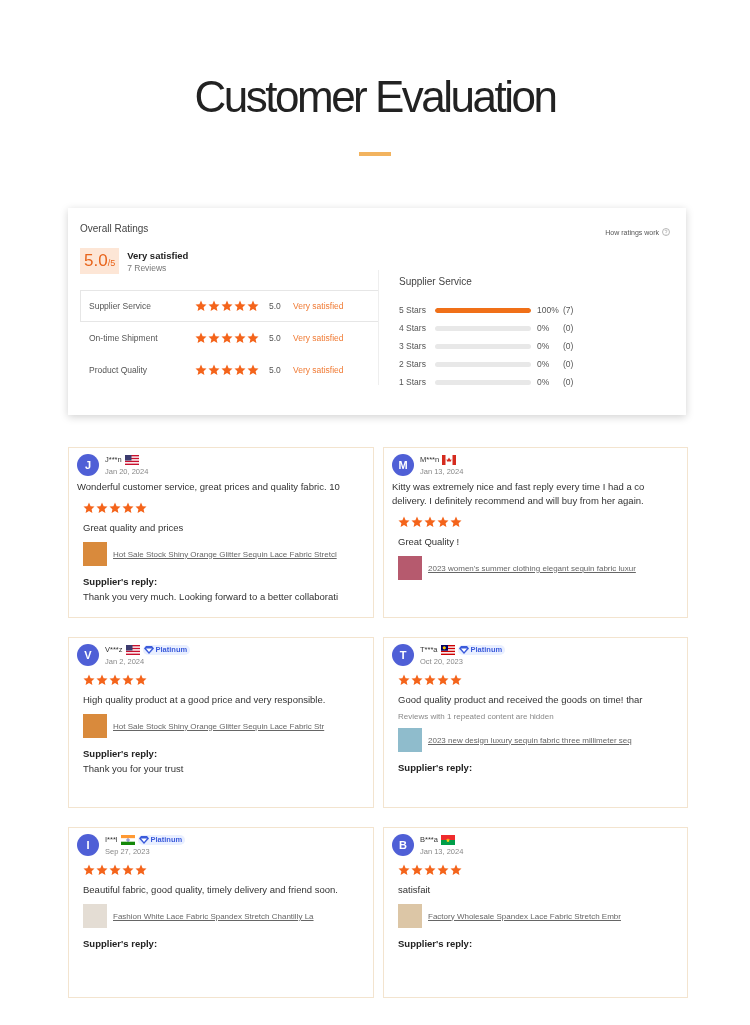  I want to click on bar-label: 4 Stars, so click(413, 328).